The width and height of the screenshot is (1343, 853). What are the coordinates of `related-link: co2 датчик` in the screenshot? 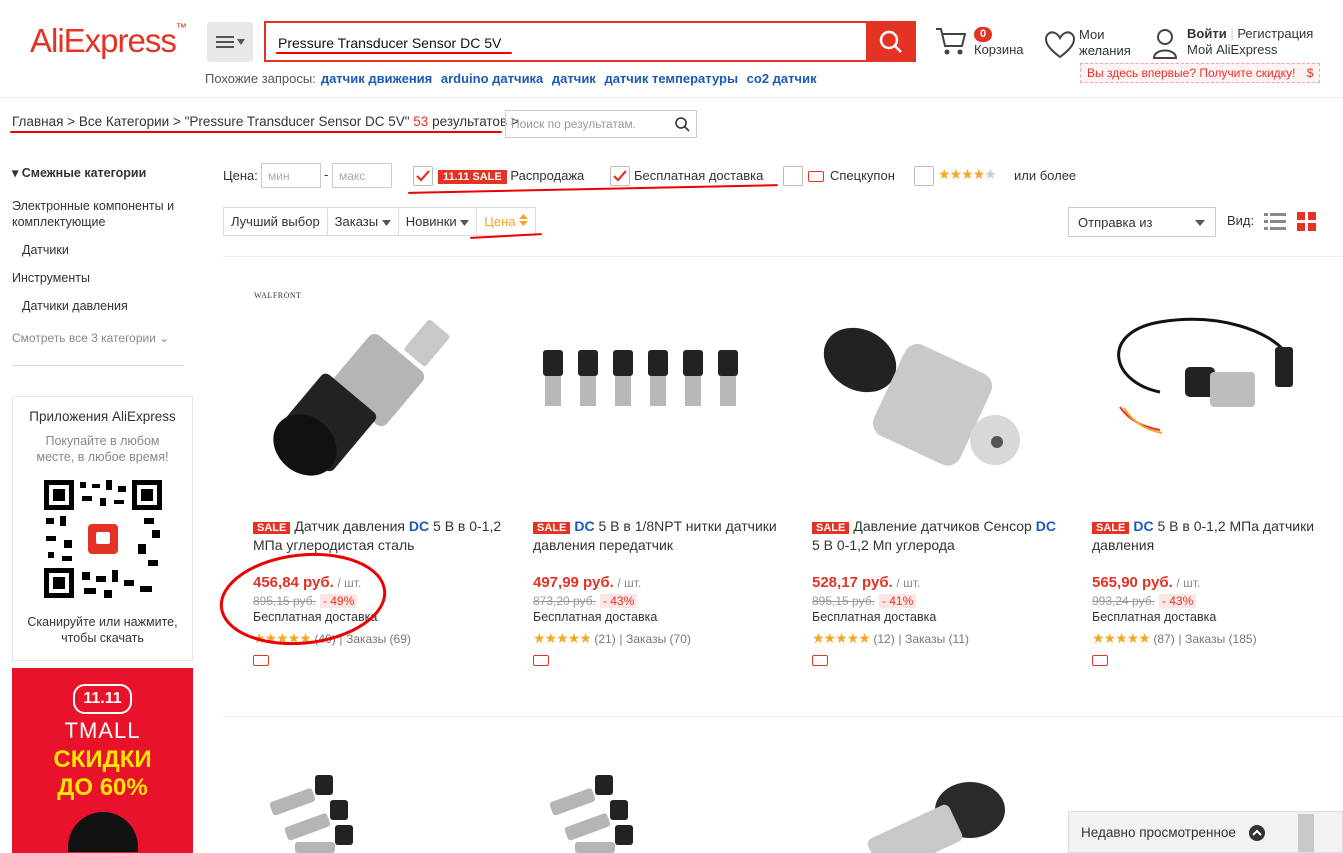 It's located at (782, 78).